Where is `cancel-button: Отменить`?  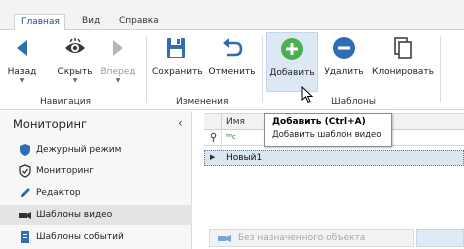
cancel-button: Отменить is located at coordinates (232, 55).